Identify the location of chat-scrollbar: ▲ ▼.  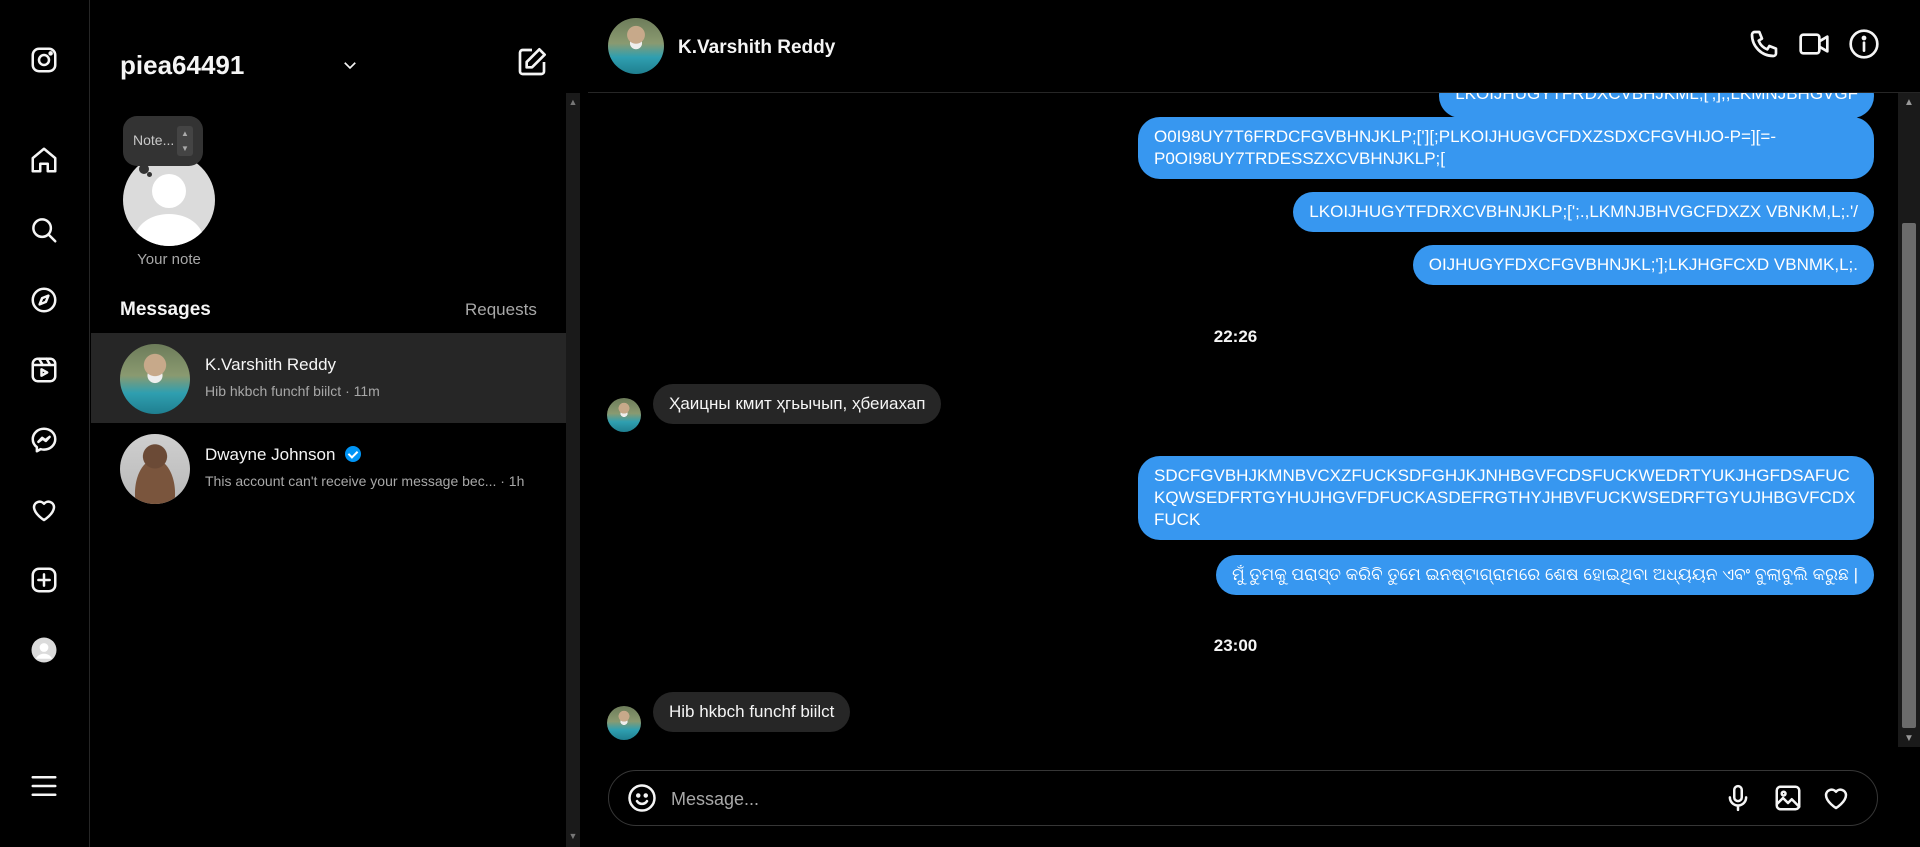
(1909, 420).